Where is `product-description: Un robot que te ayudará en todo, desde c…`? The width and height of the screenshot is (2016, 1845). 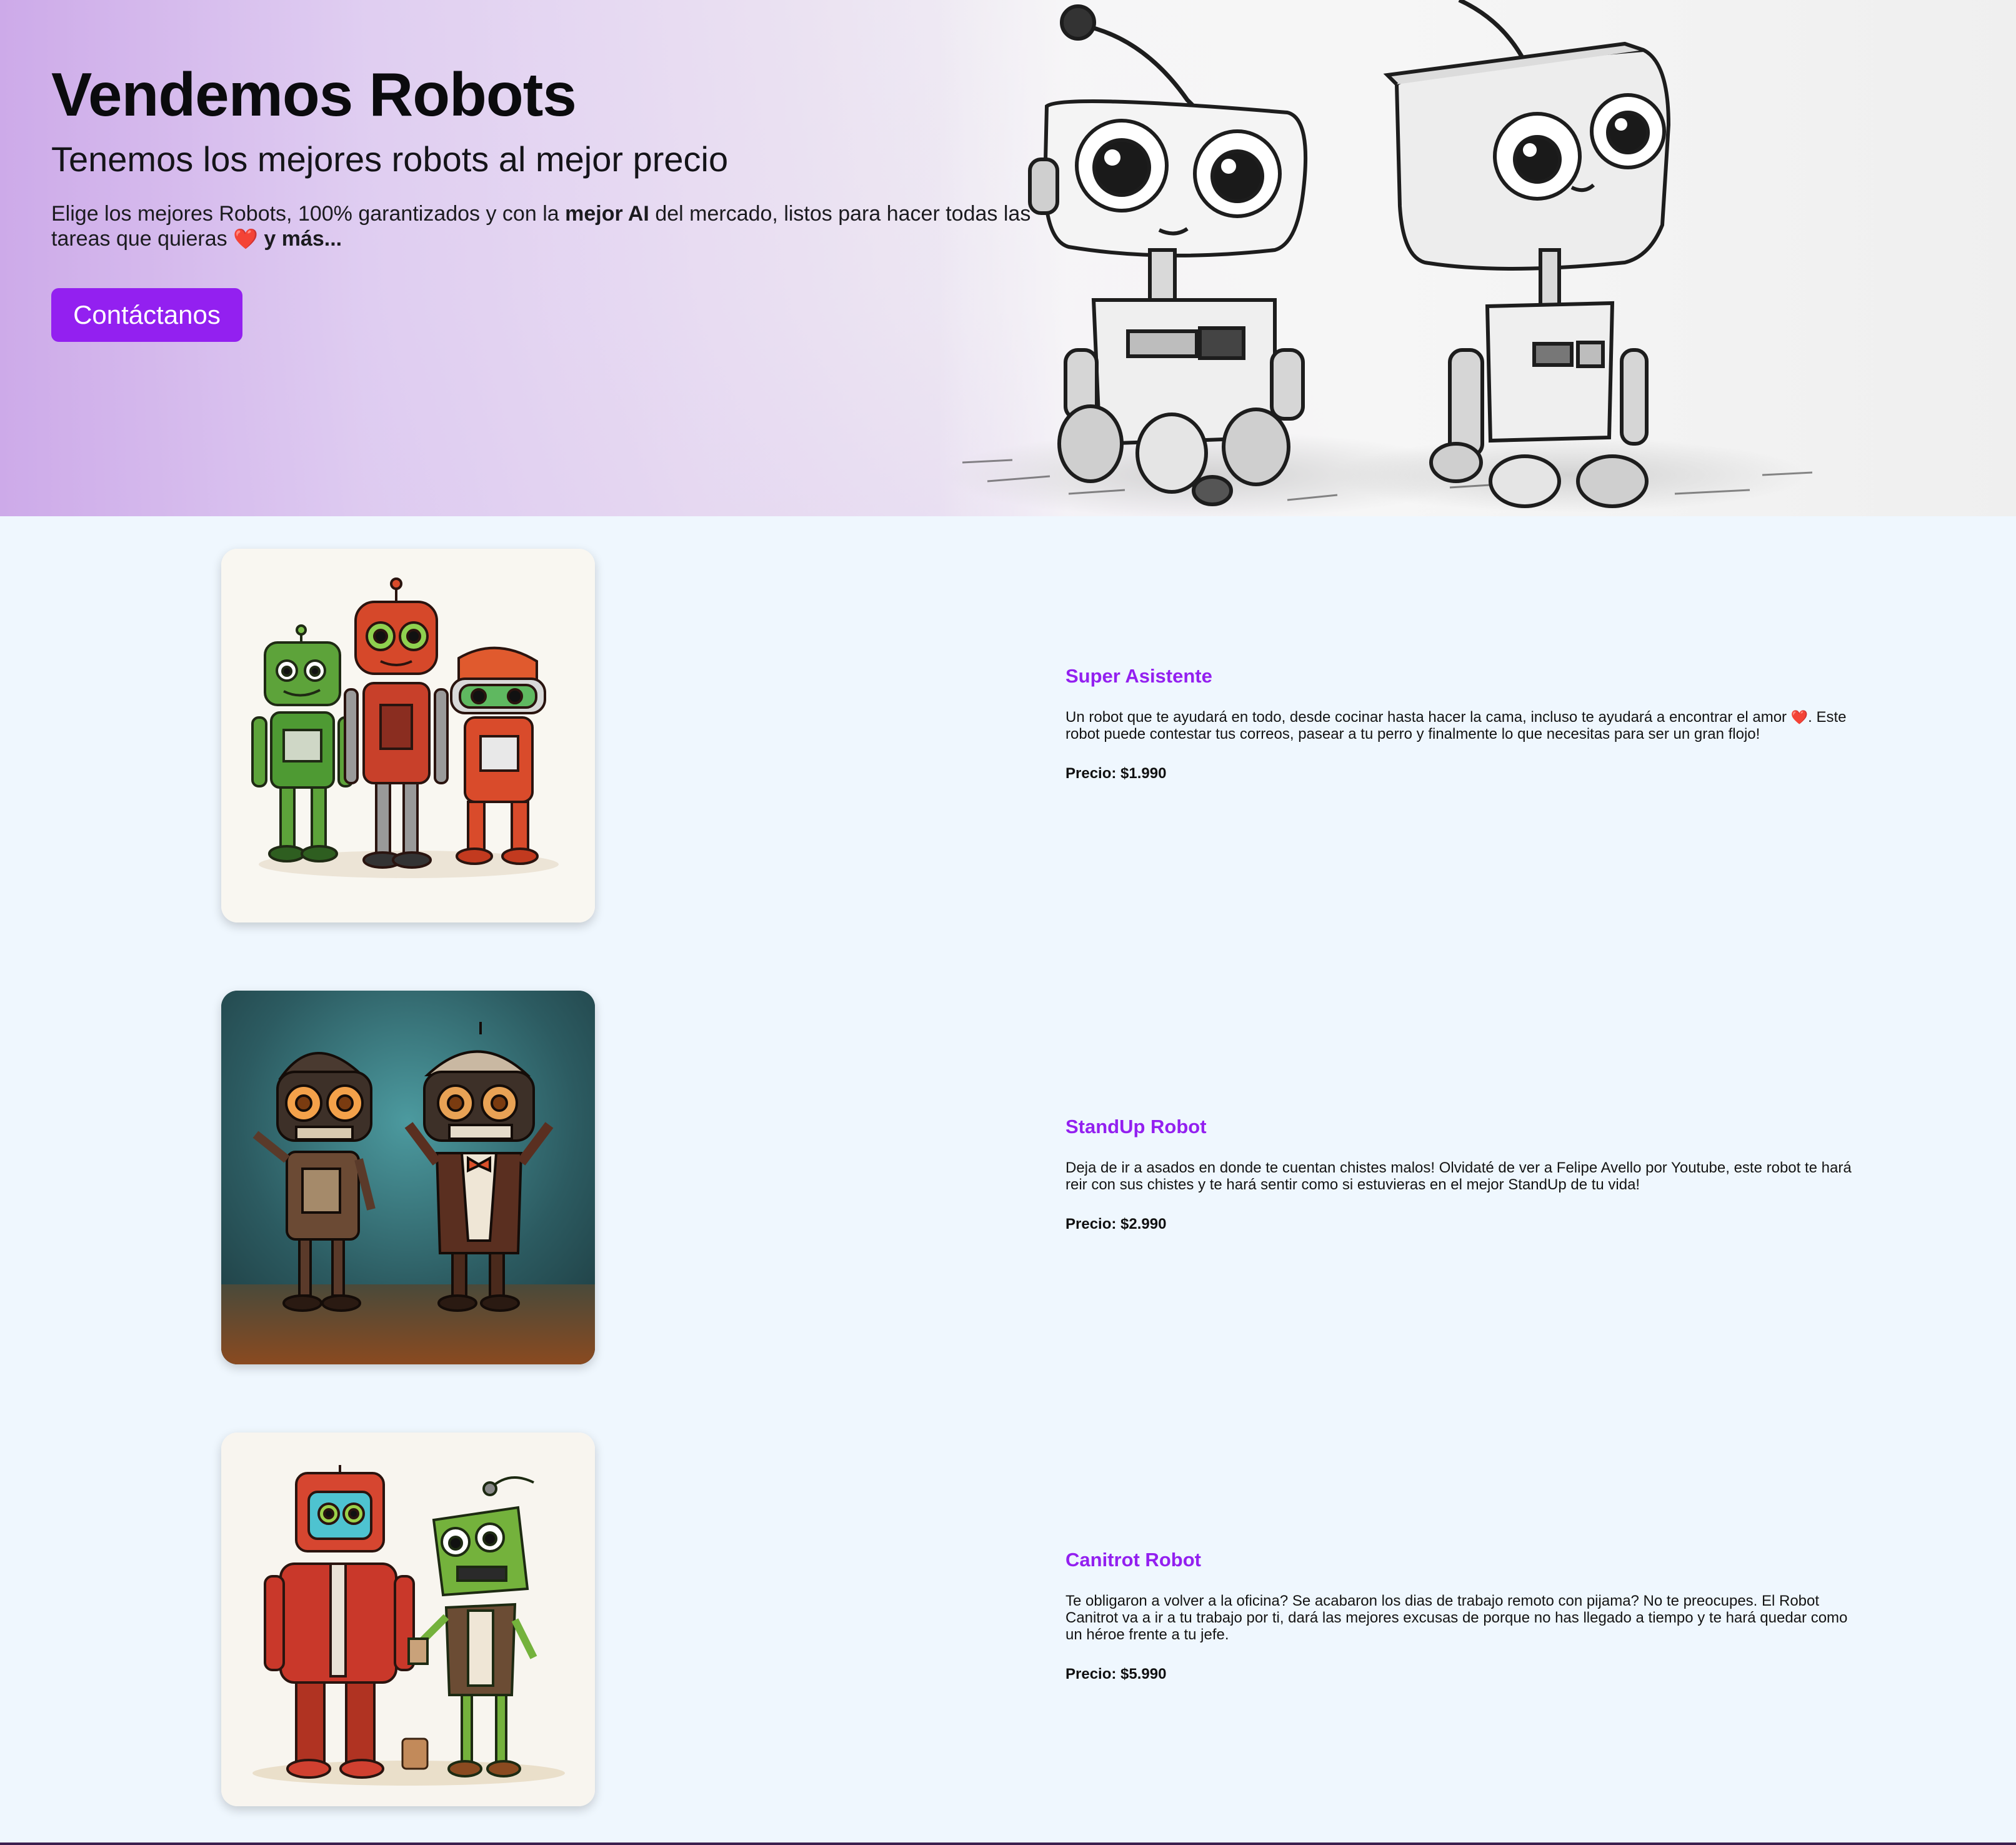
product-description: Un robot que te ayudará en todo, desde c… is located at coordinates (1459, 725).